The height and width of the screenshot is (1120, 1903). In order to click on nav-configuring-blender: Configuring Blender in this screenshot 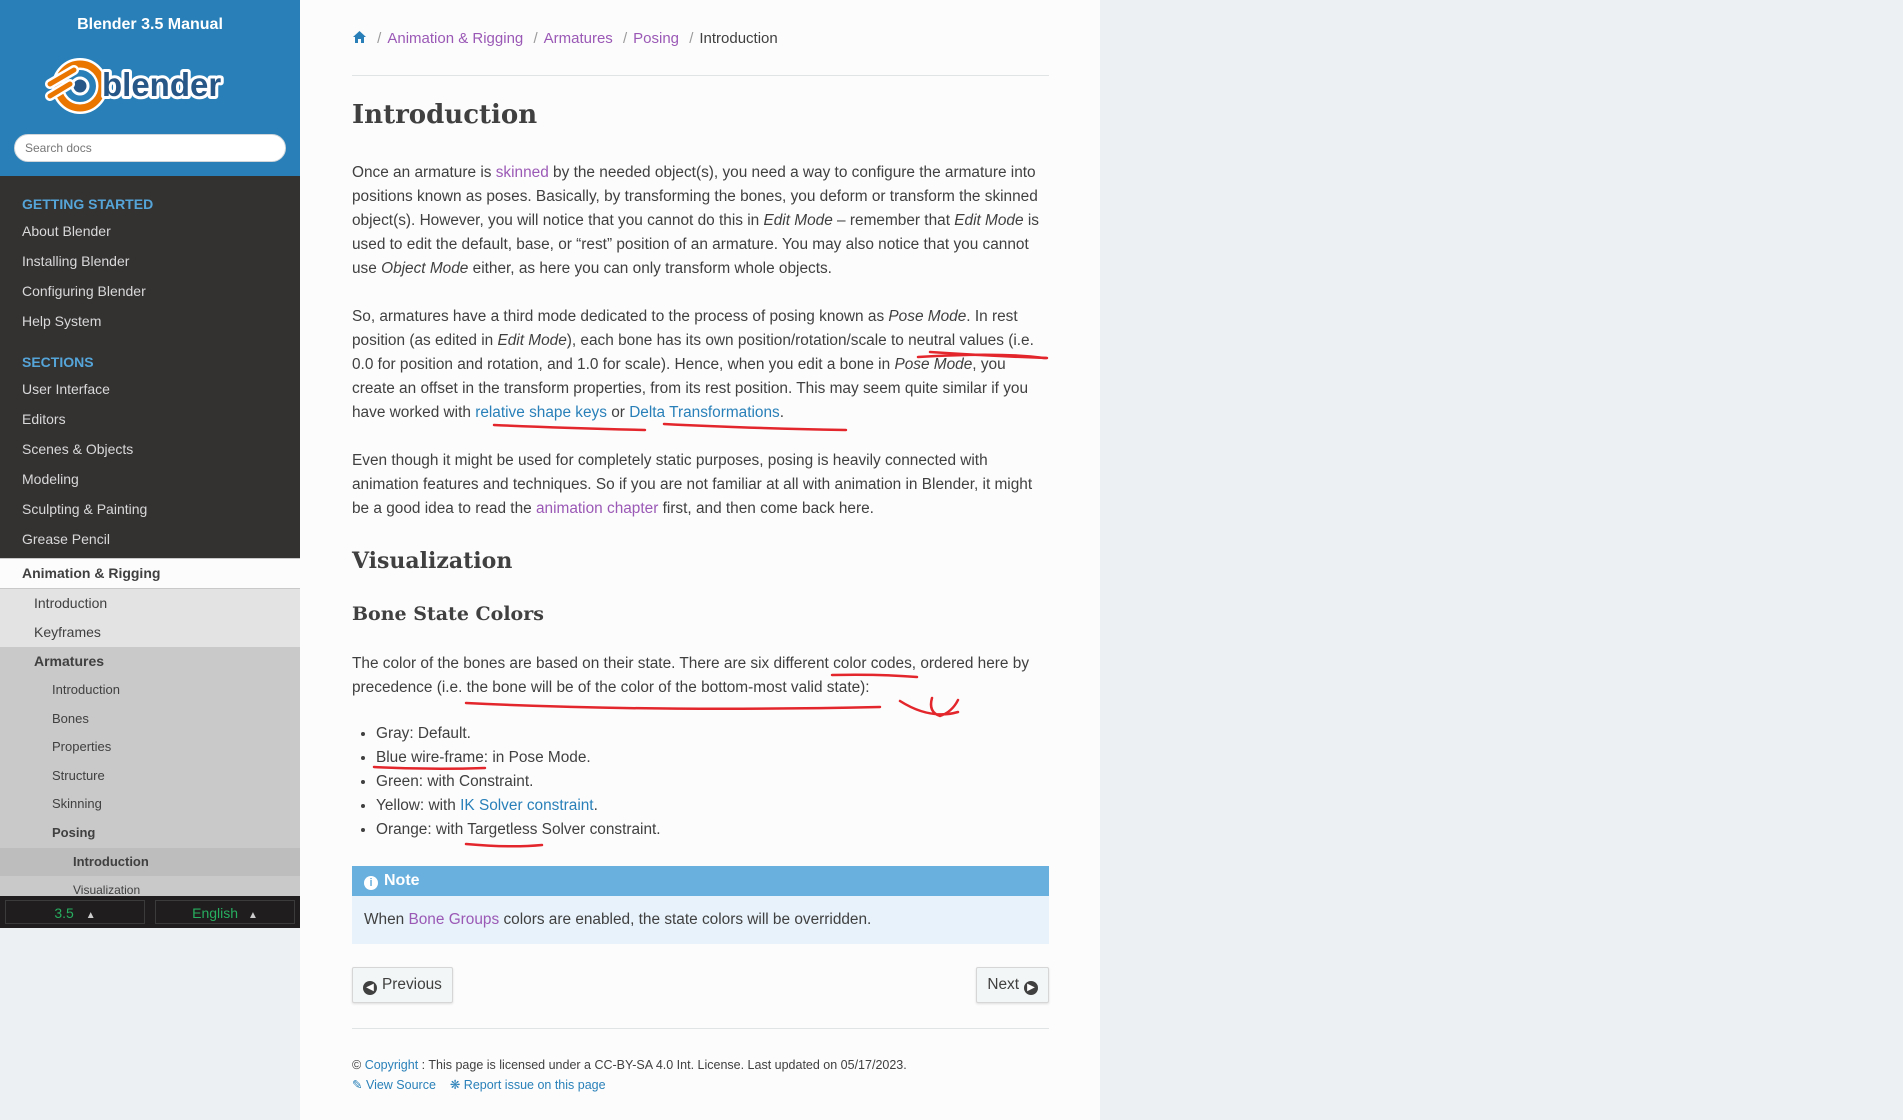, I will do `click(150, 291)`.